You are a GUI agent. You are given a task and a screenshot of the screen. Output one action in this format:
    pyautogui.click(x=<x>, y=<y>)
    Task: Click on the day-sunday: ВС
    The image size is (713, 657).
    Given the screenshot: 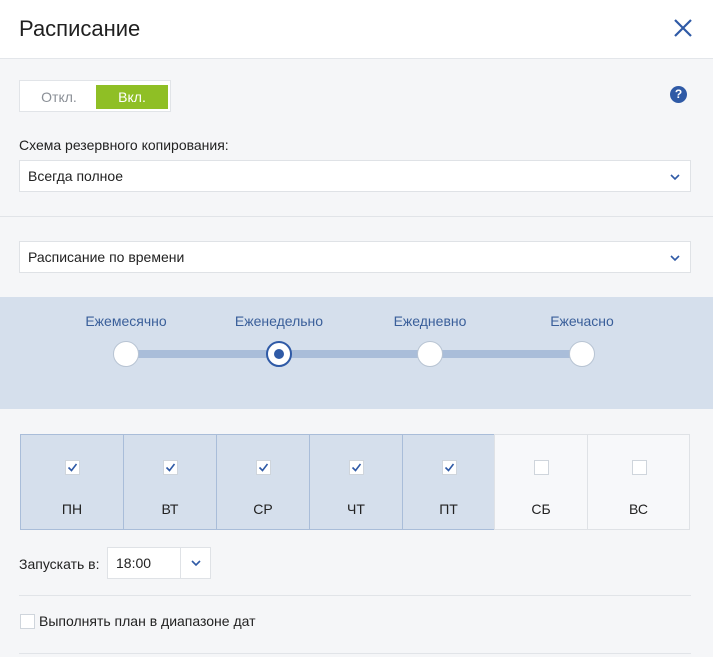 What is the action you would take?
    pyautogui.click(x=638, y=482)
    